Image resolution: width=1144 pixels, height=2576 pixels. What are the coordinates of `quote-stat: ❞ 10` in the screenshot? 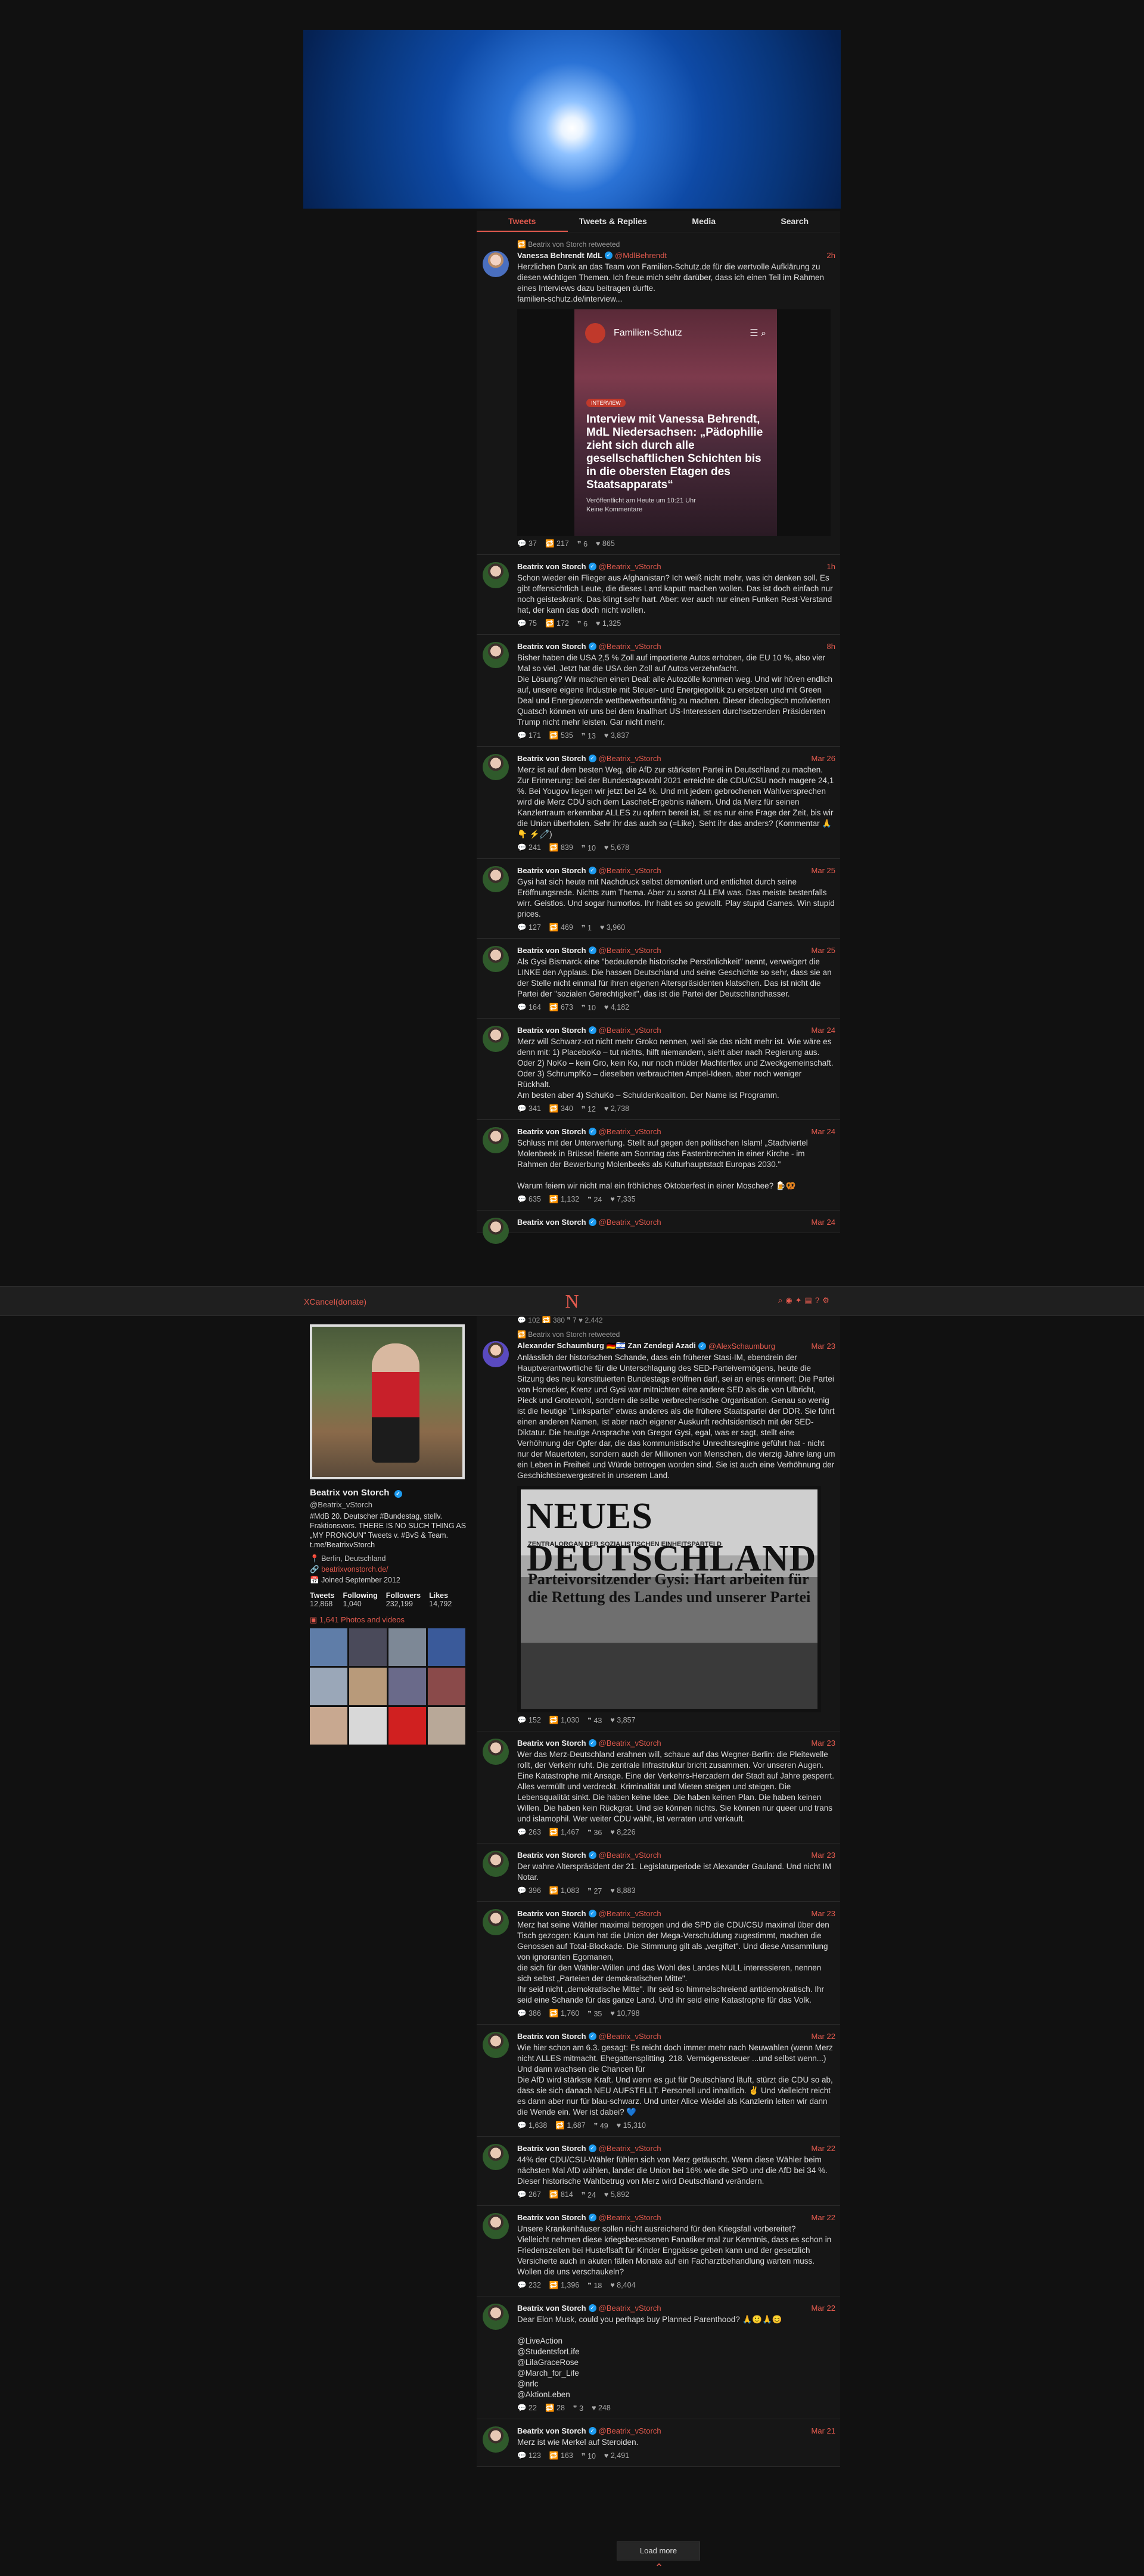 It's located at (589, 2456).